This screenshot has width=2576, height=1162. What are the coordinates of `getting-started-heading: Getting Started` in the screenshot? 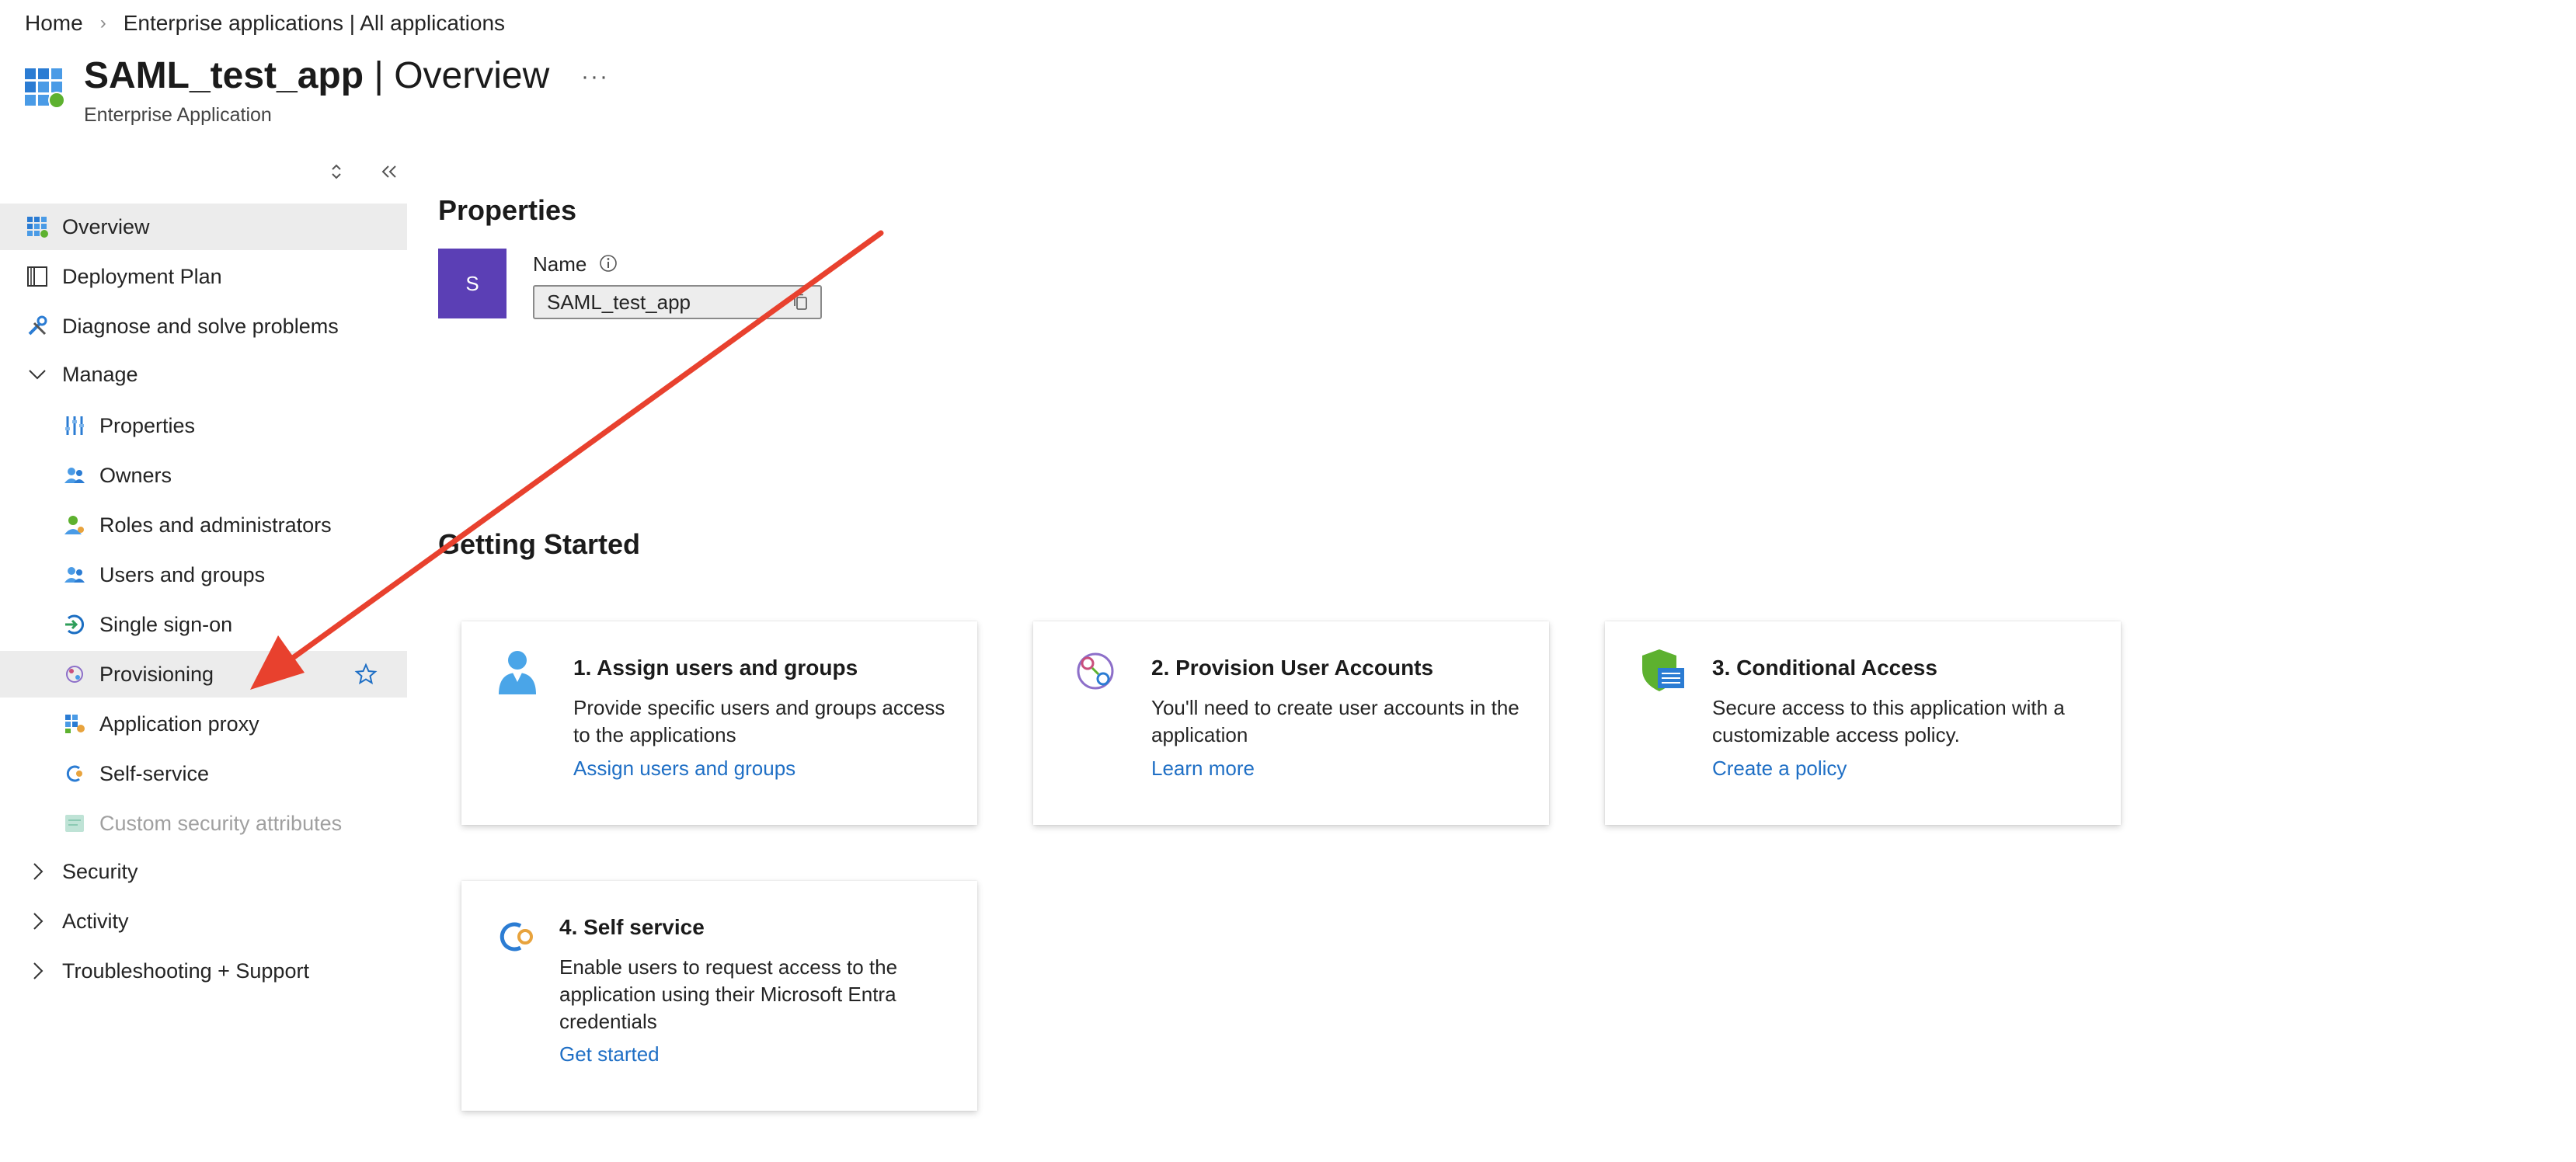 It's located at (539, 544).